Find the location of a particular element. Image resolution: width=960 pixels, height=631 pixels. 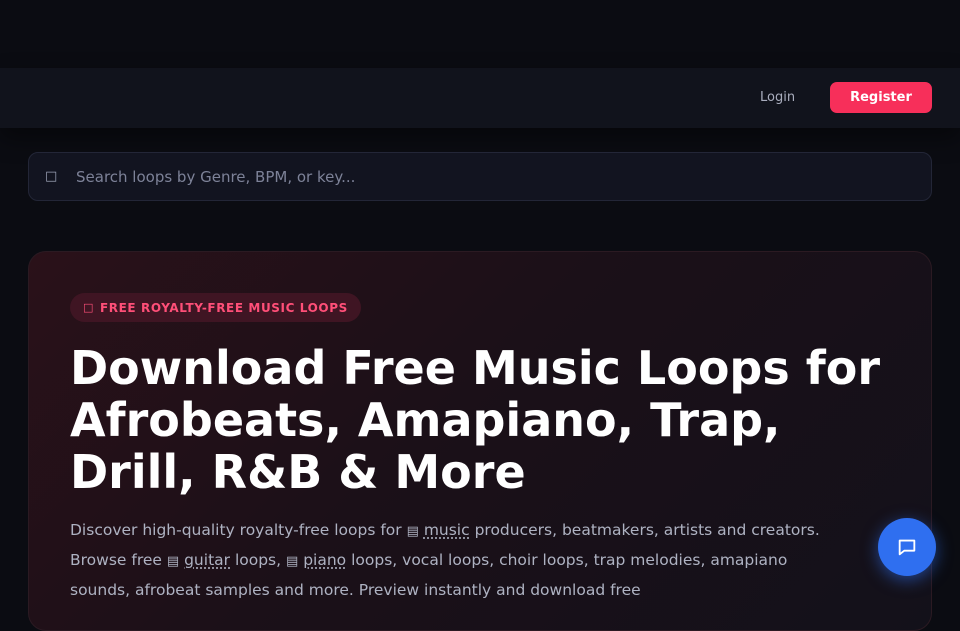

search-bar: □ is located at coordinates (480, 176).